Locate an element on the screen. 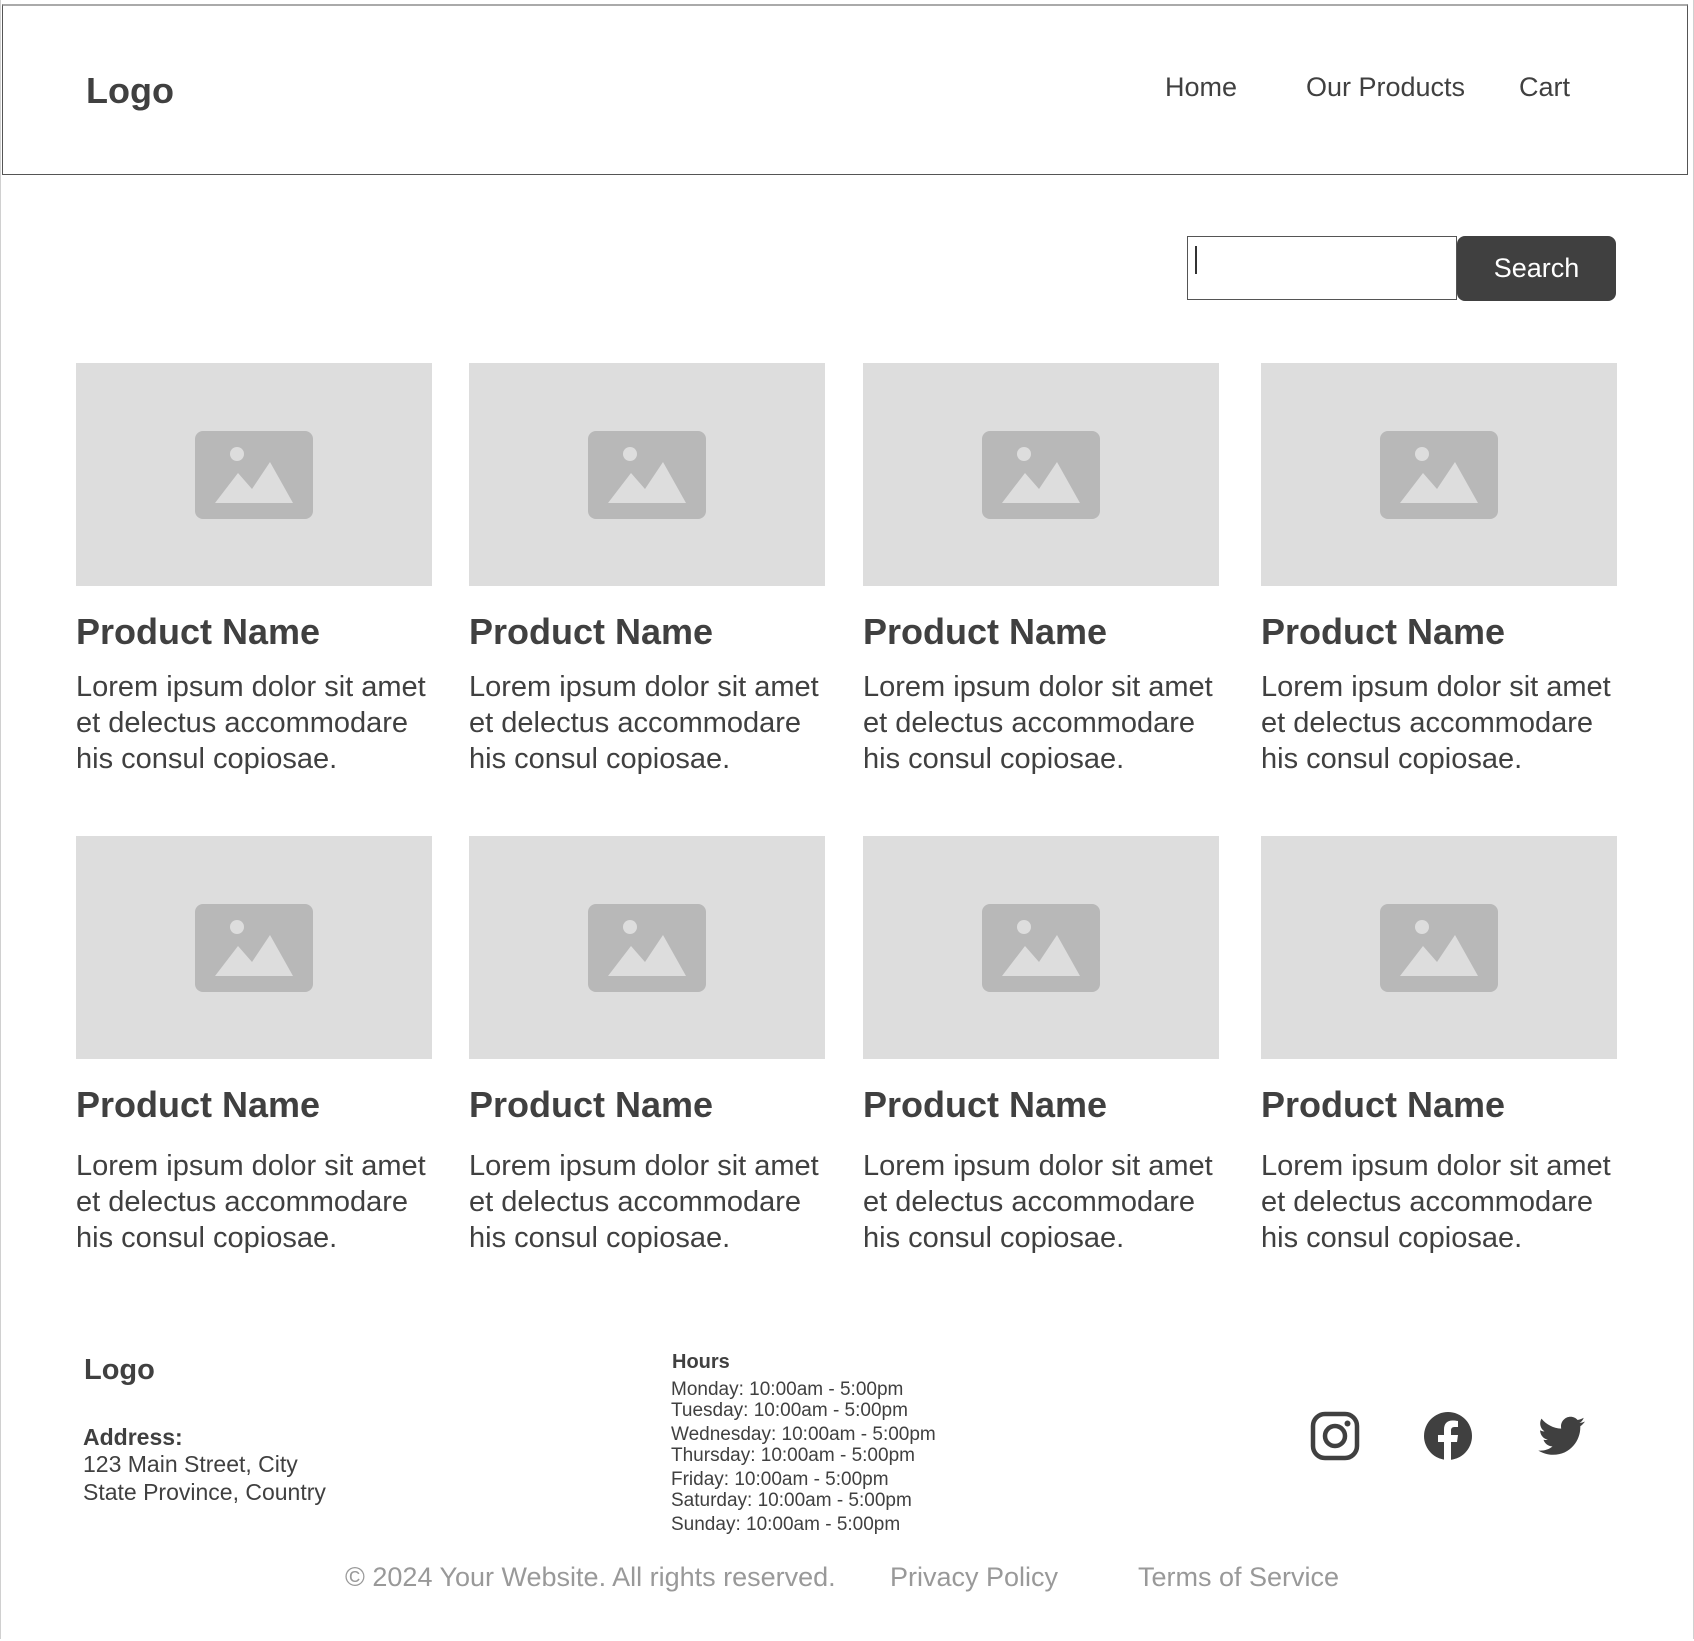  facebook-icon is located at coordinates (1448, 1436).